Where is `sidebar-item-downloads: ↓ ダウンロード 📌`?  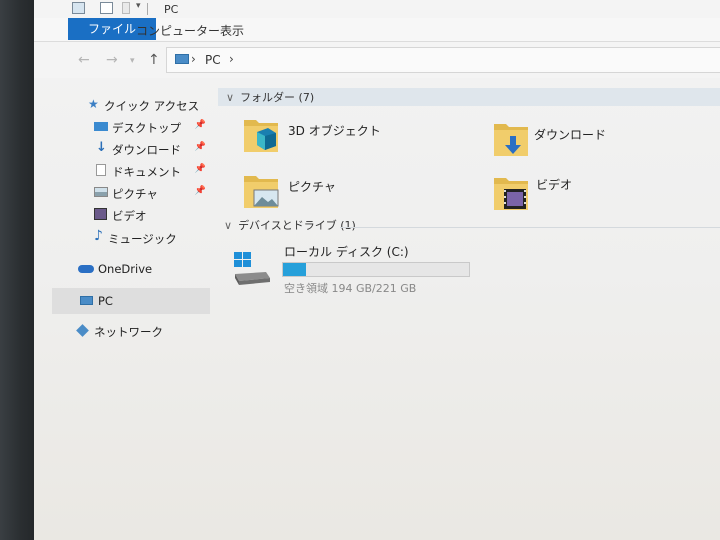
sidebar-item-downloads: ↓ ダウンロード 📌 is located at coordinates (131, 149).